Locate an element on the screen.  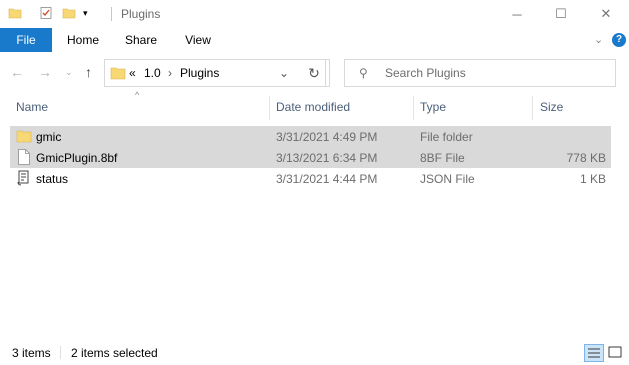
recent-locations-icon: ⌄ is located at coordinates (69, 72).